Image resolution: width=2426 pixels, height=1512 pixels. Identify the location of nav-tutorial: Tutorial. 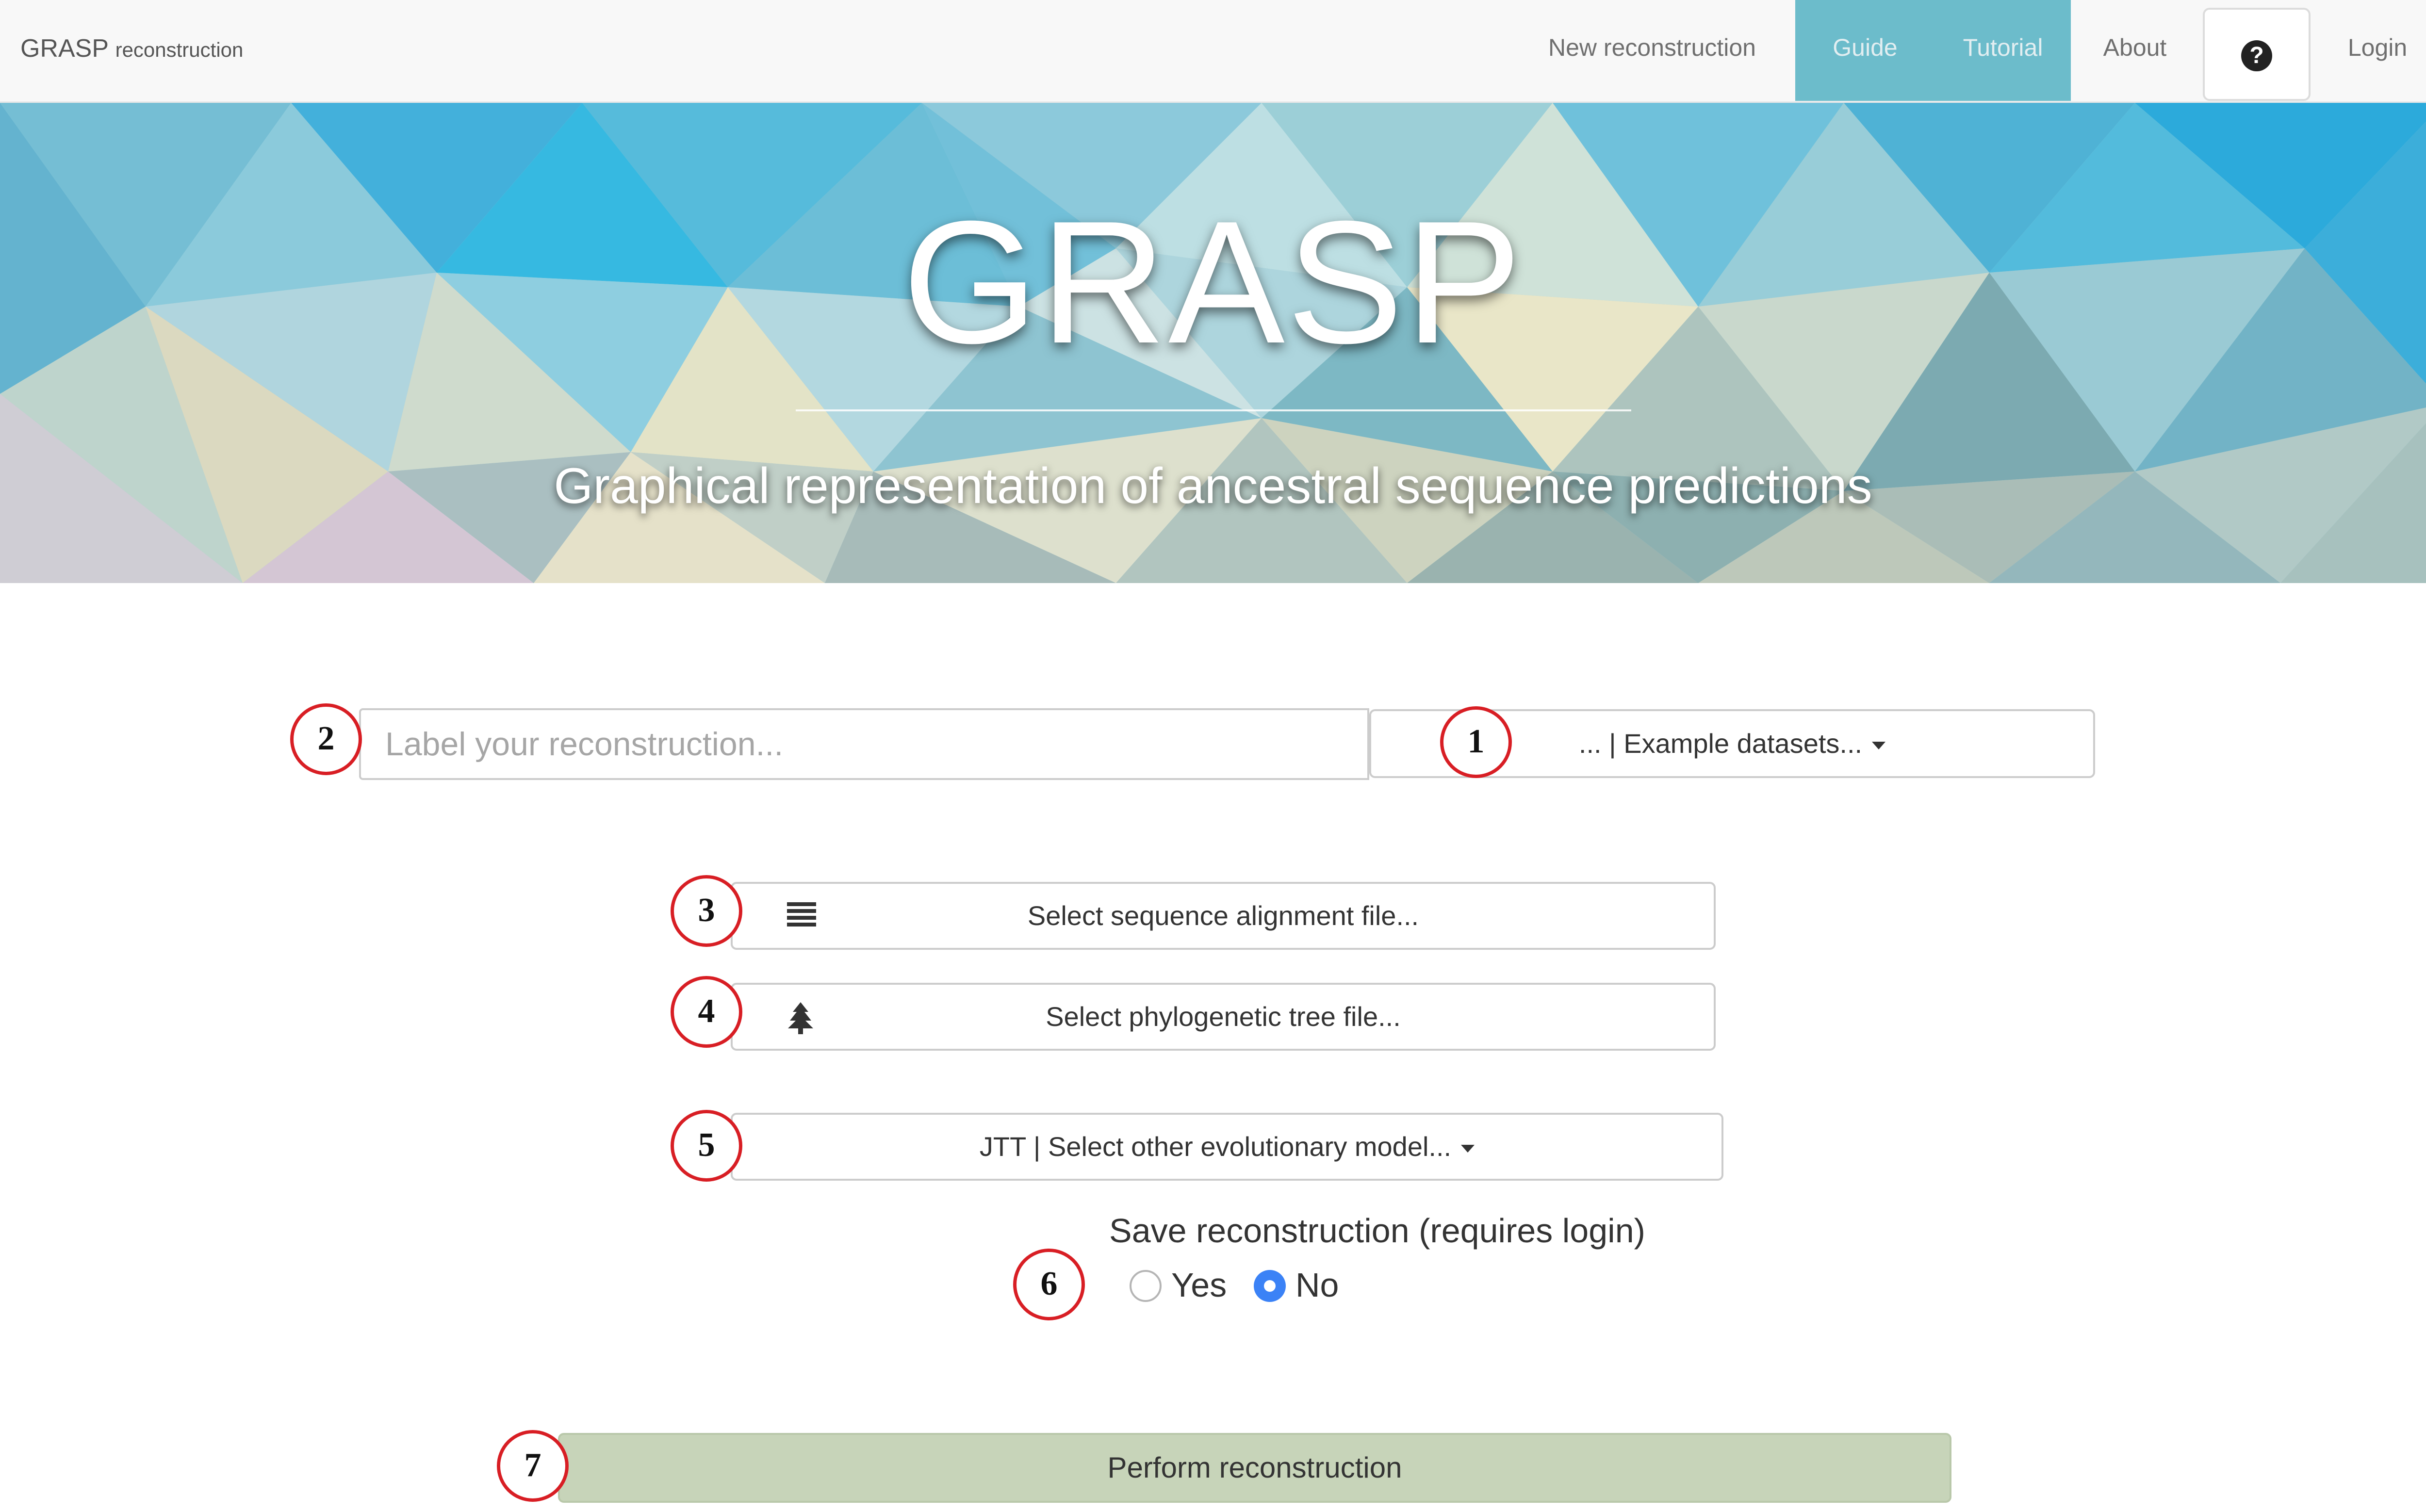
(2003, 50).